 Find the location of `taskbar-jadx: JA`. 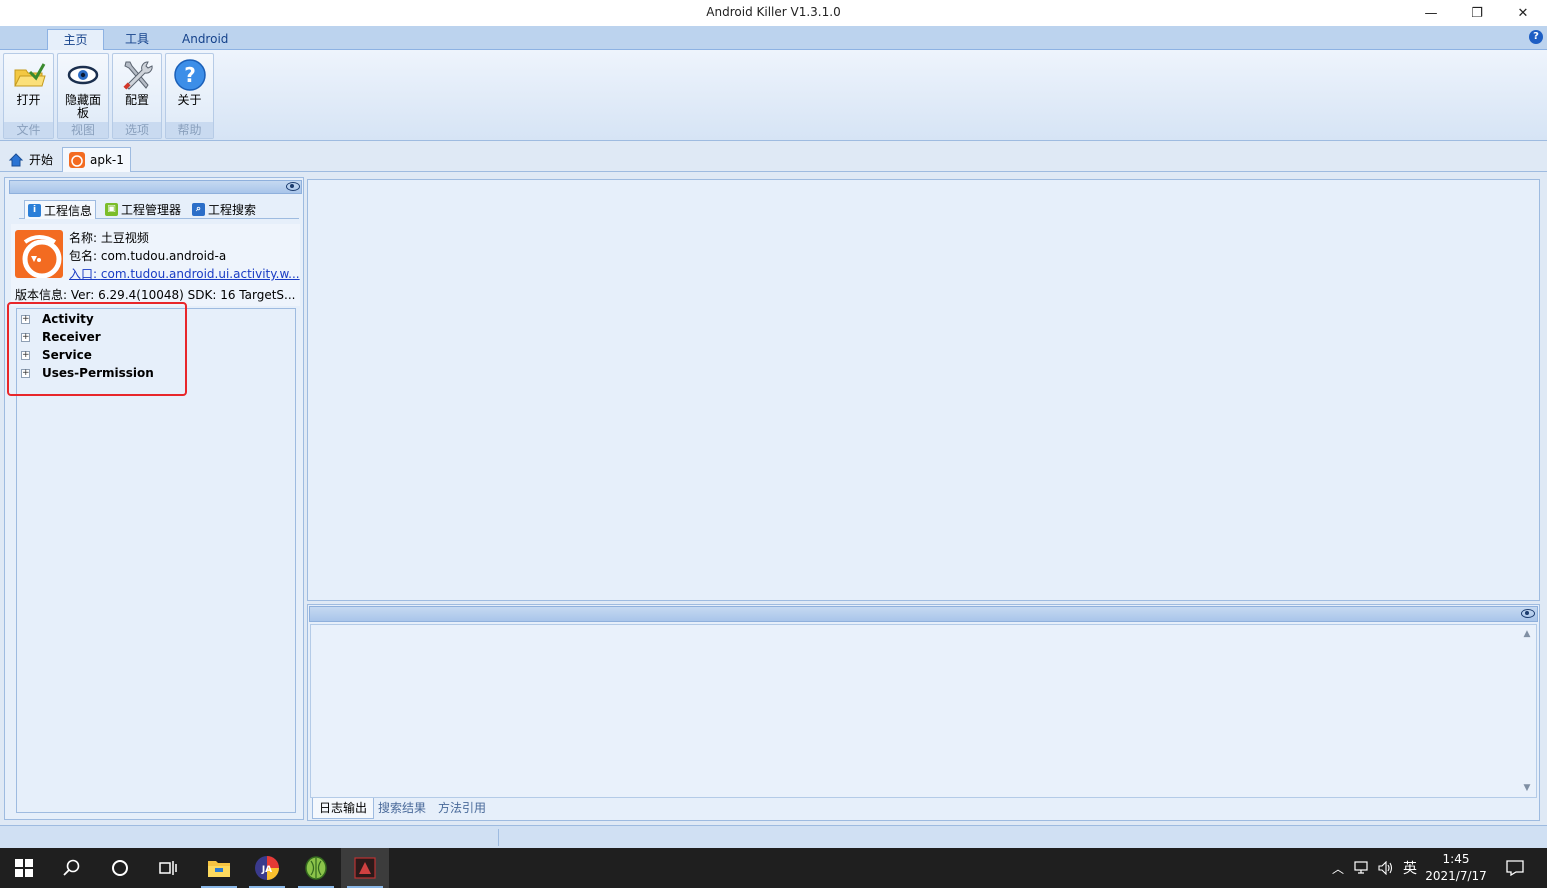

taskbar-jadx: JA is located at coordinates (267, 868).